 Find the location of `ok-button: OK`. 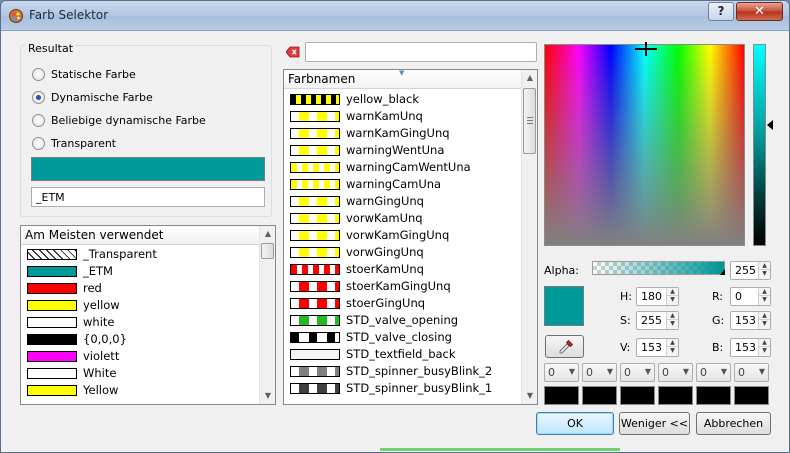

ok-button: OK is located at coordinates (575, 423).